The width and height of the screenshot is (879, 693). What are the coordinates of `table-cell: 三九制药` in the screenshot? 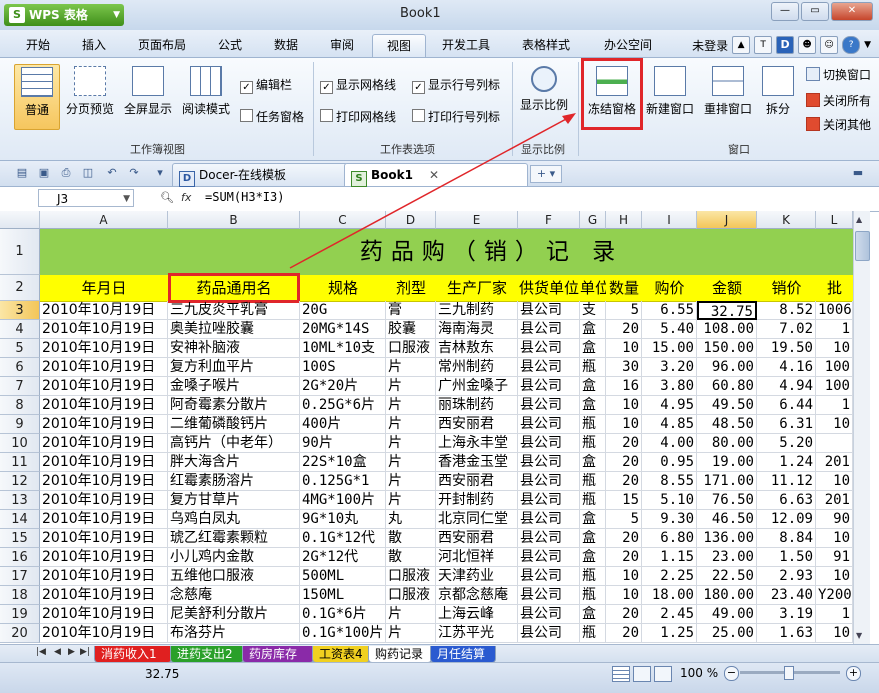 It's located at (477, 310).